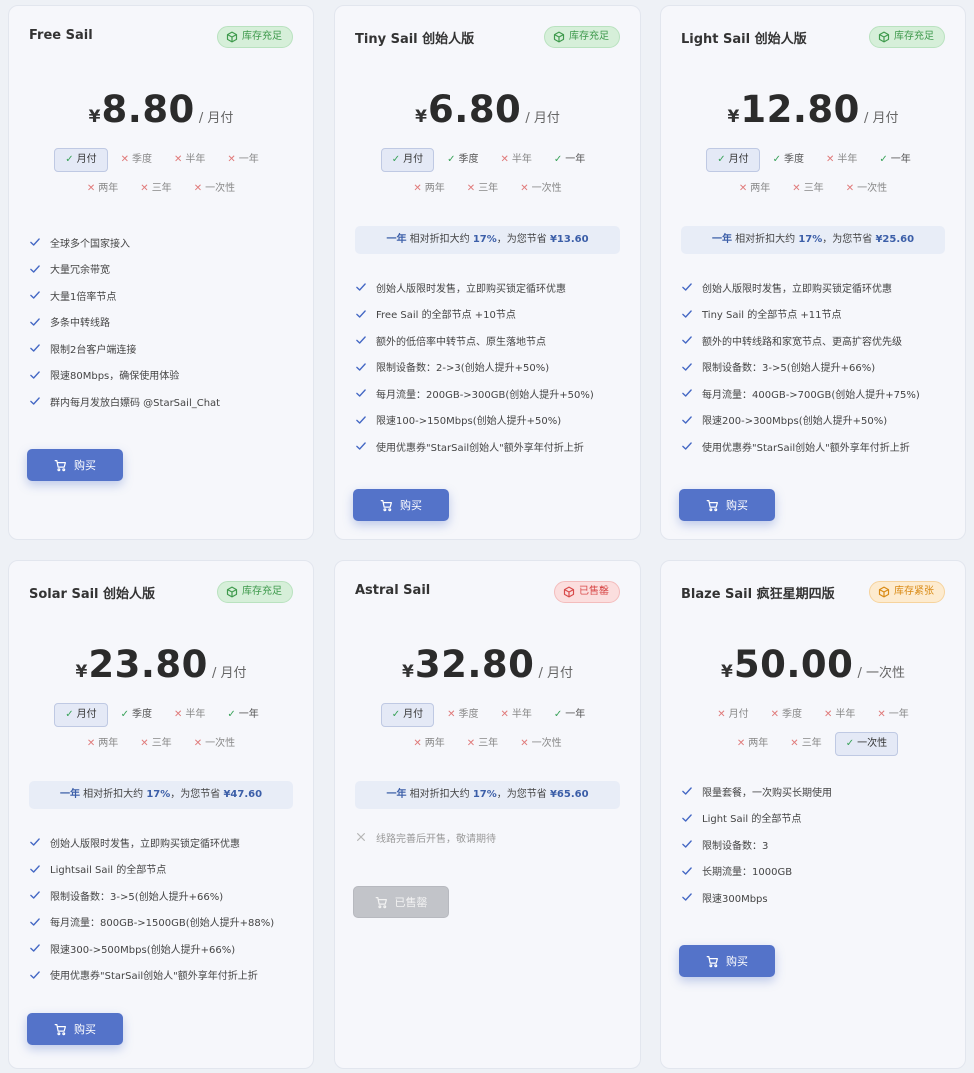  Describe the element at coordinates (137, 897) in the screenshot. I see `feature-text: 限制设备数：3->5(创始人提升+66%)` at that location.